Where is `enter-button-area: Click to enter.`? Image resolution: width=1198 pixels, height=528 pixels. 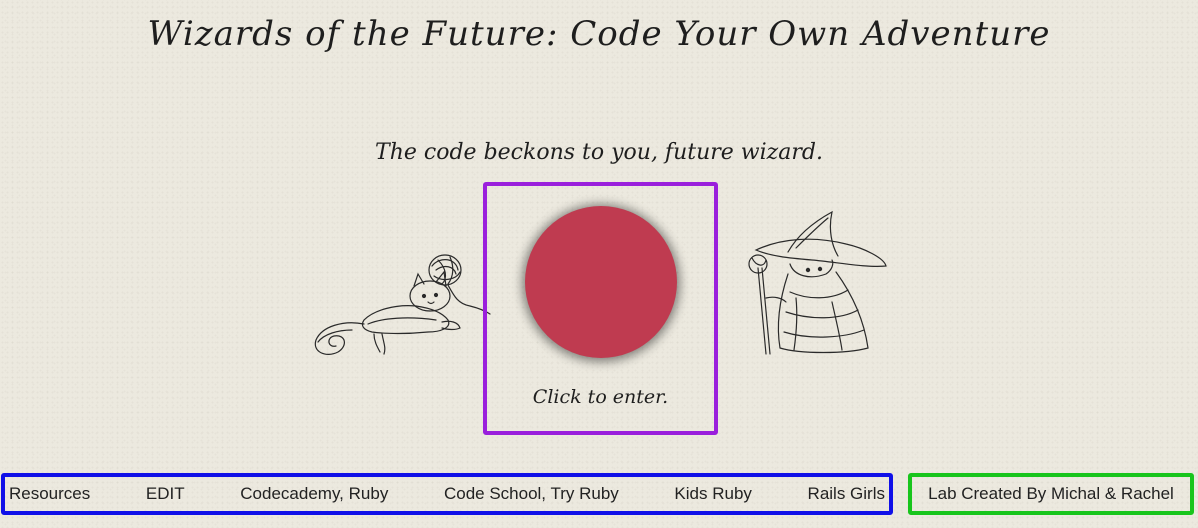
enter-button-area: Click to enter. is located at coordinates (600, 308).